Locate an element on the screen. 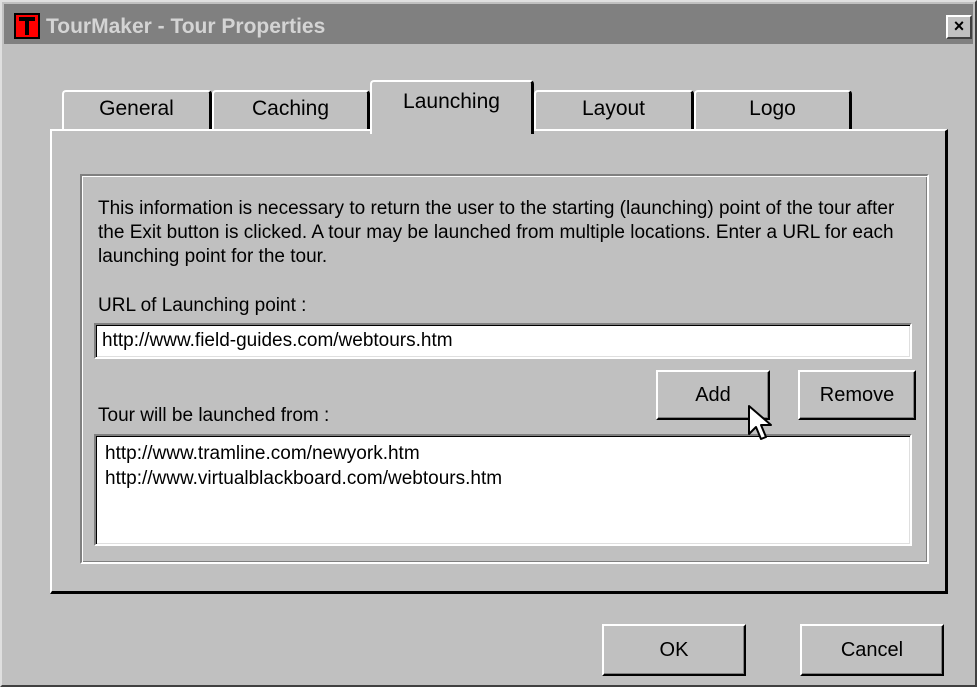 The height and width of the screenshot is (687, 977). tab-layout-label: Layout is located at coordinates (613, 108).